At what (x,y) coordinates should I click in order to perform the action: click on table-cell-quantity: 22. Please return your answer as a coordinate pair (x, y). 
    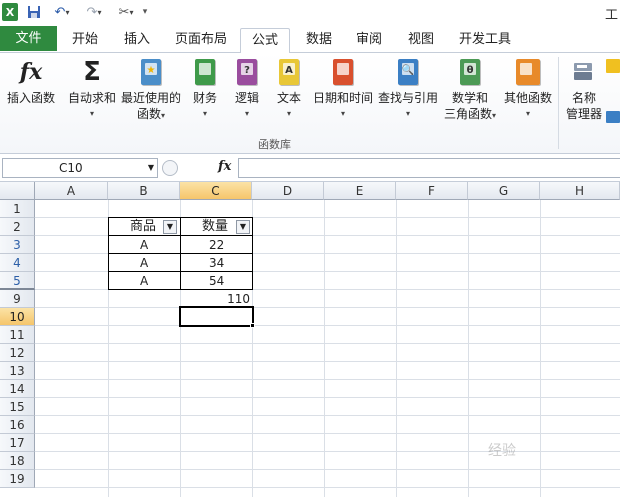
    Looking at the image, I should click on (216, 245).